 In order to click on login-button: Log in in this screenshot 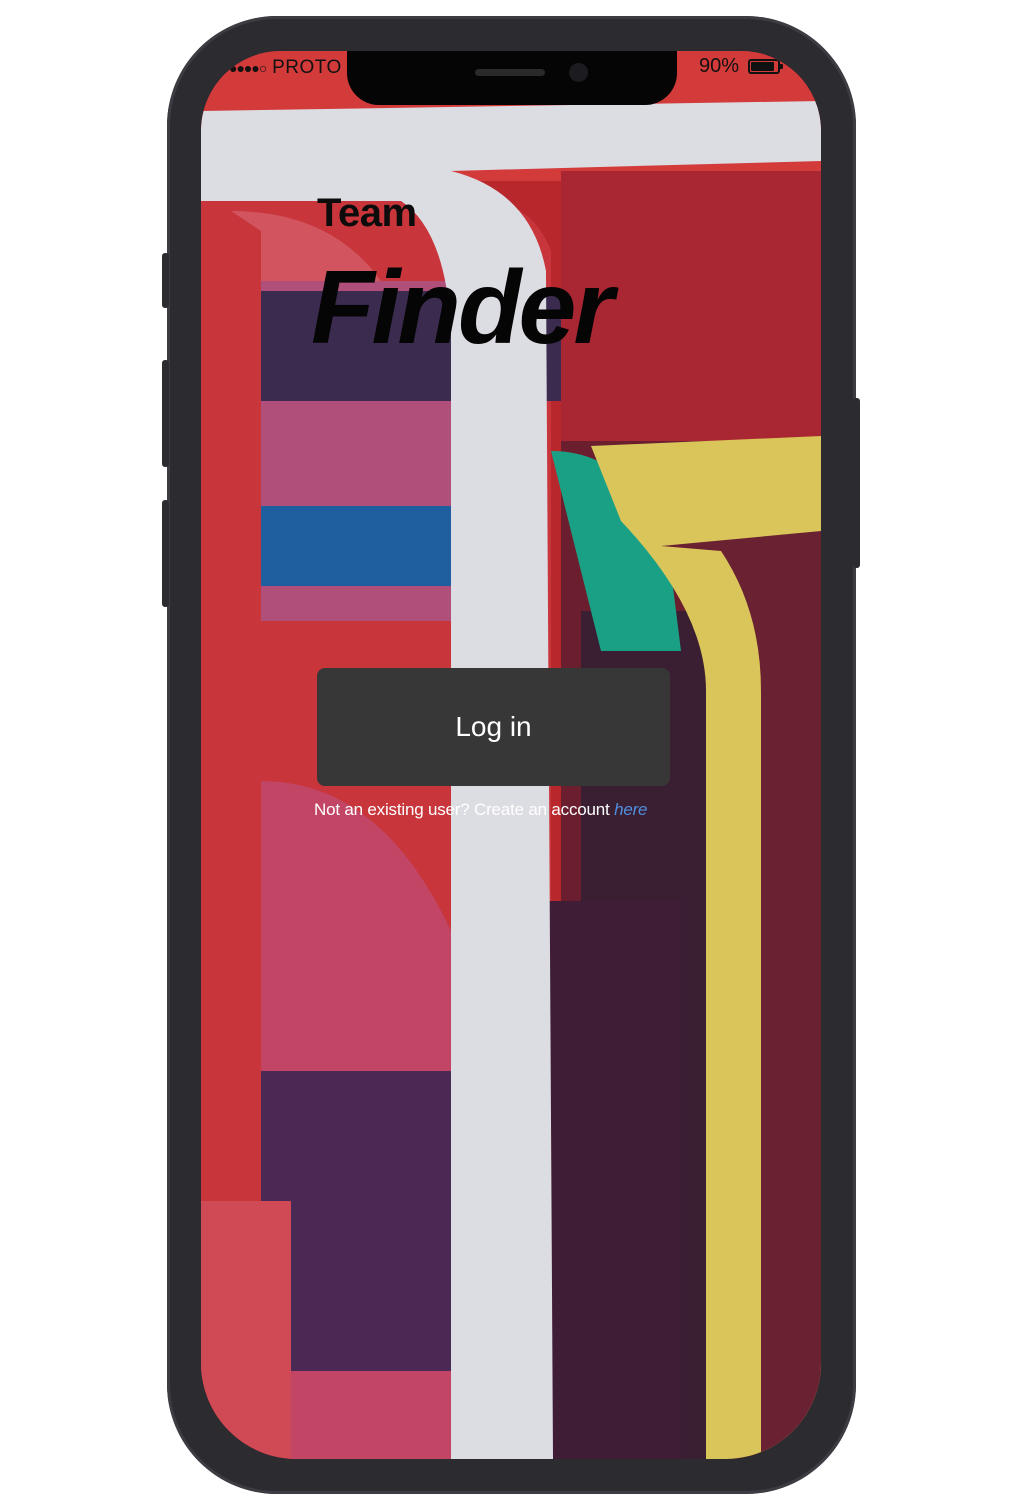, I will do `click(493, 727)`.